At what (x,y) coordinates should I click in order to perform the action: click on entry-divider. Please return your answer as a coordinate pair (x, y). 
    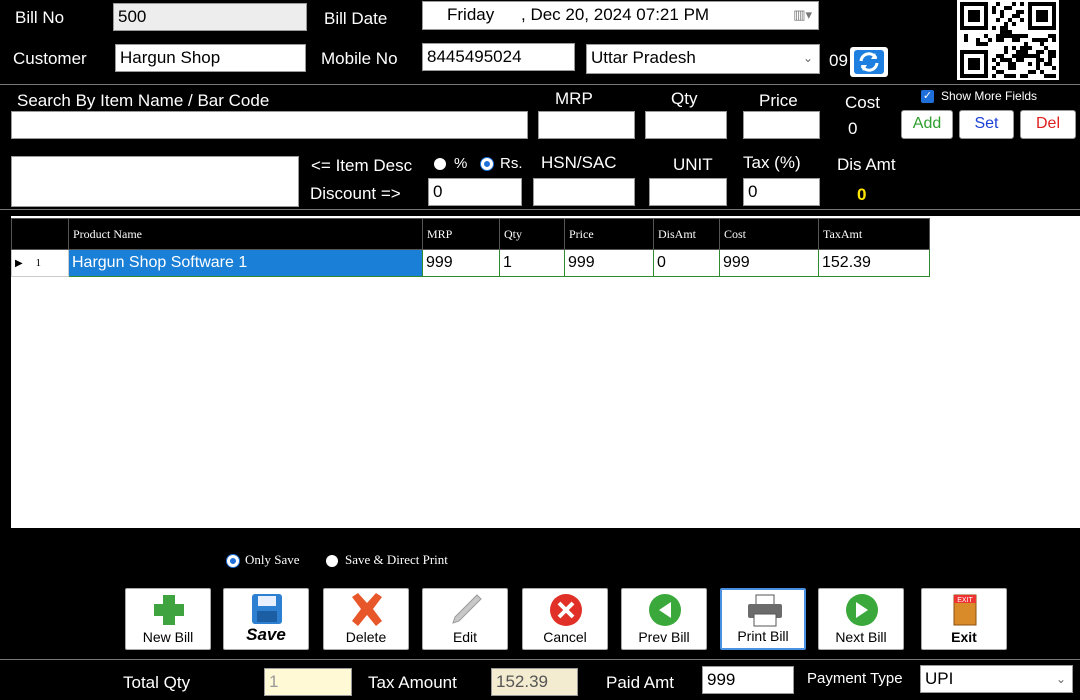
    Looking at the image, I should click on (540, 209).